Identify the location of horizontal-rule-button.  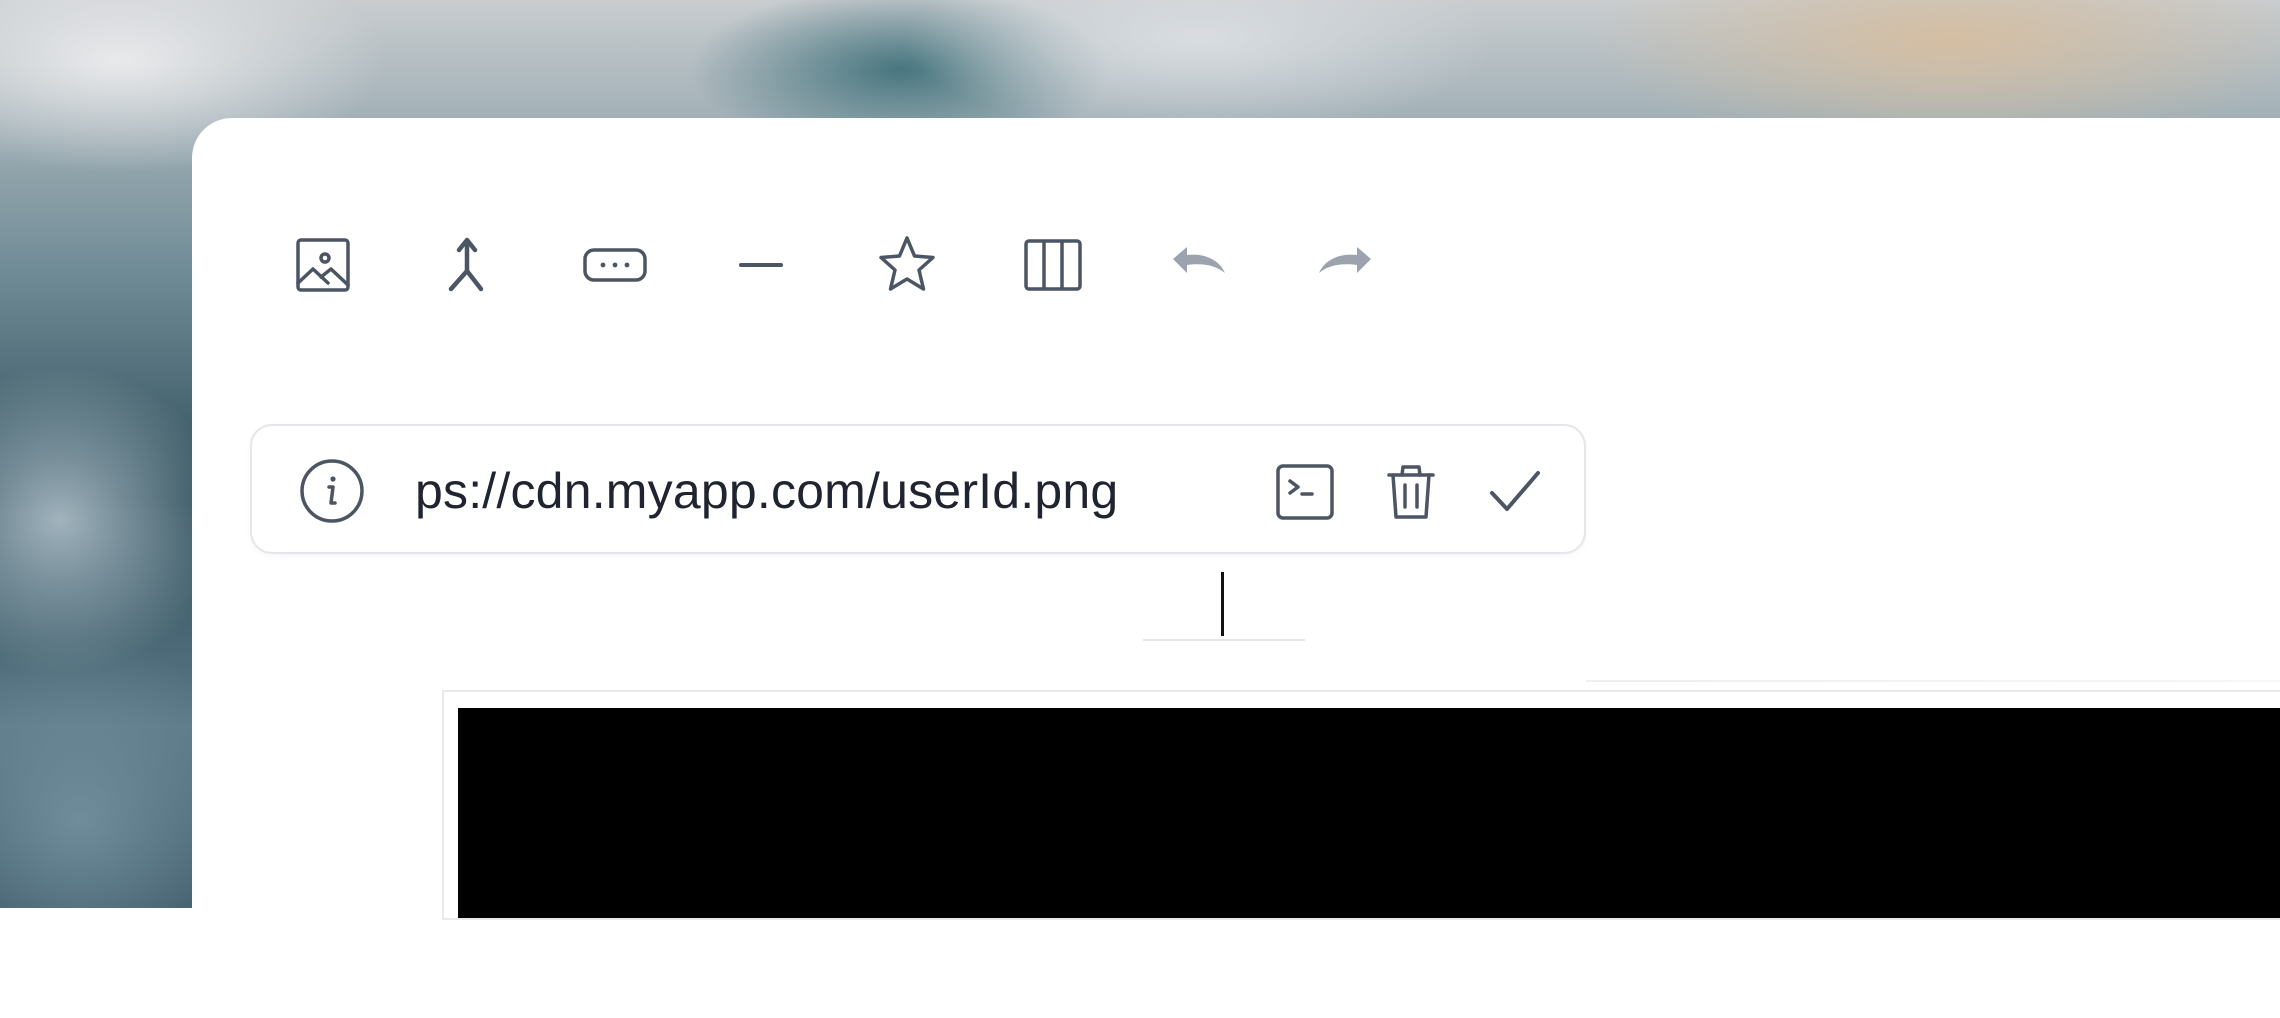
(761, 265).